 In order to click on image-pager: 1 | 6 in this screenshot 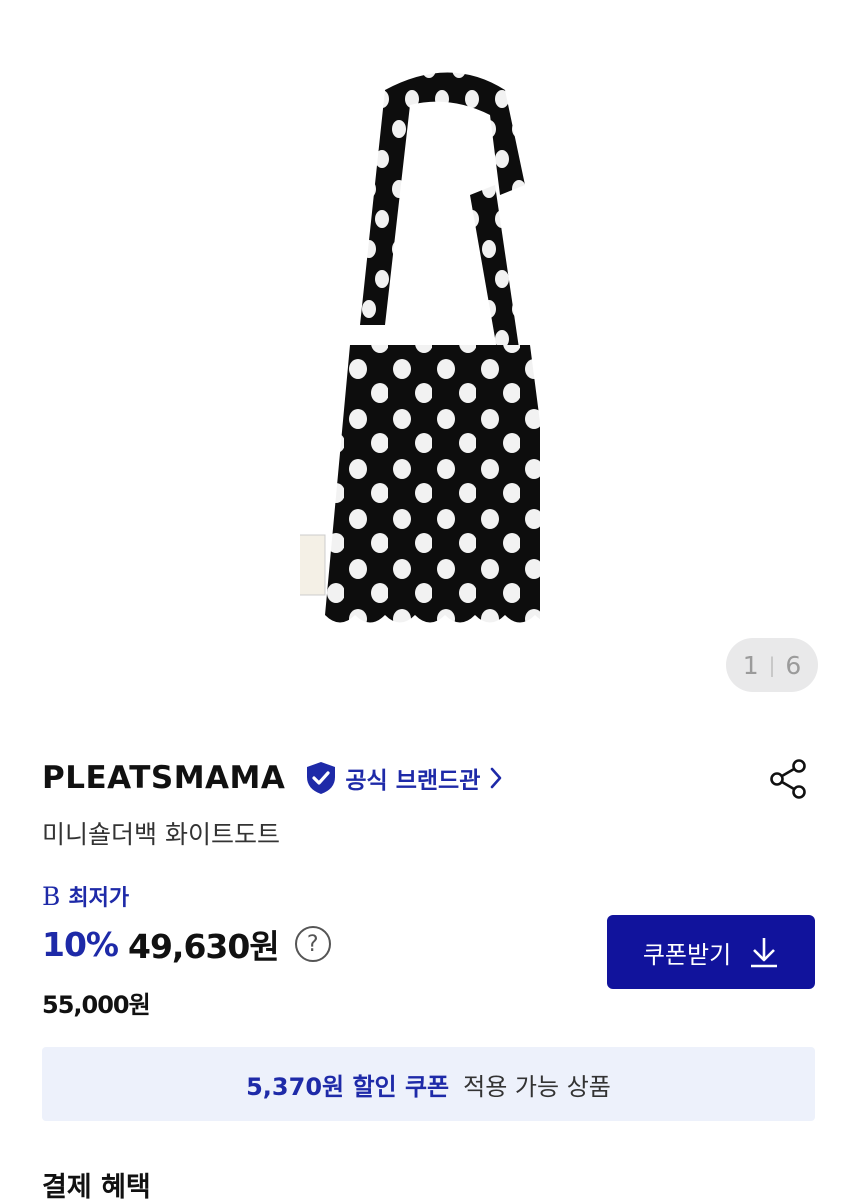, I will do `click(772, 665)`.